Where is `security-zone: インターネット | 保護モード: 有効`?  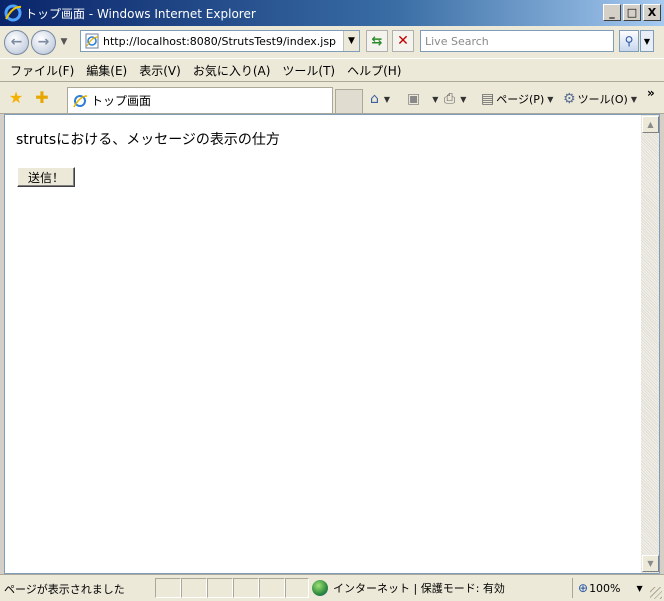
security-zone: インターネット | 保護モード: 有効 is located at coordinates (408, 588).